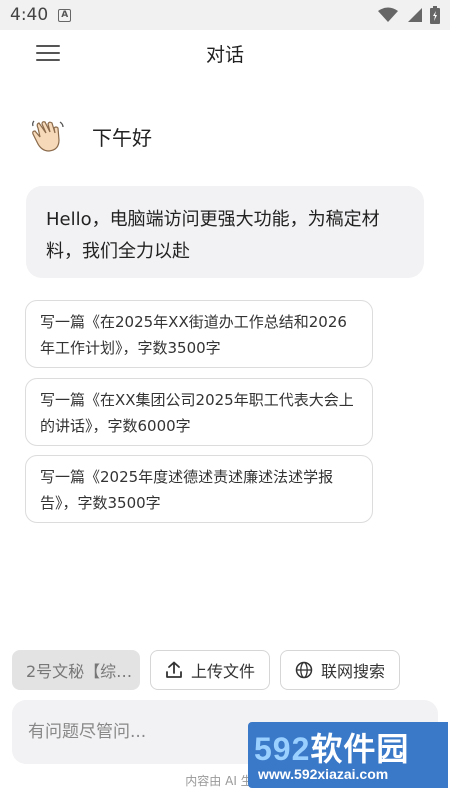 The image size is (450, 800). Describe the element at coordinates (29, 15) in the screenshot. I see `status-time: 4:40` at that location.